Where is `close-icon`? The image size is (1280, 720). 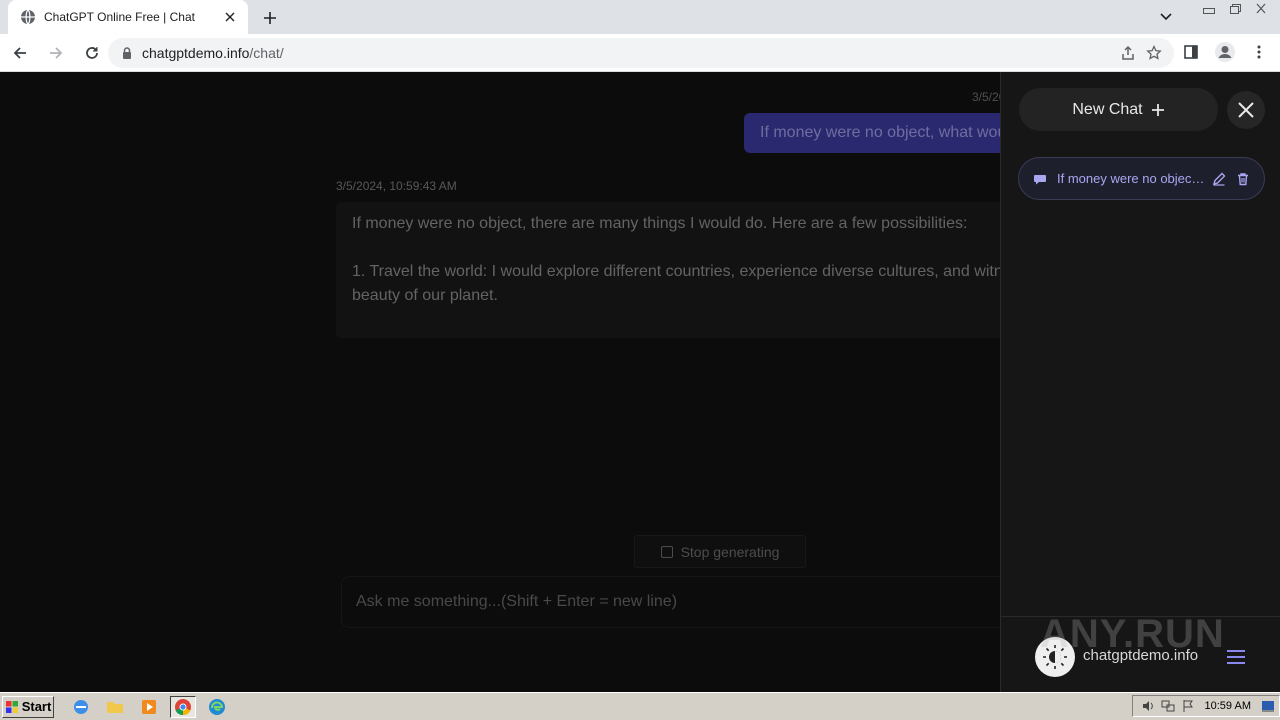 close-icon is located at coordinates (1246, 110).